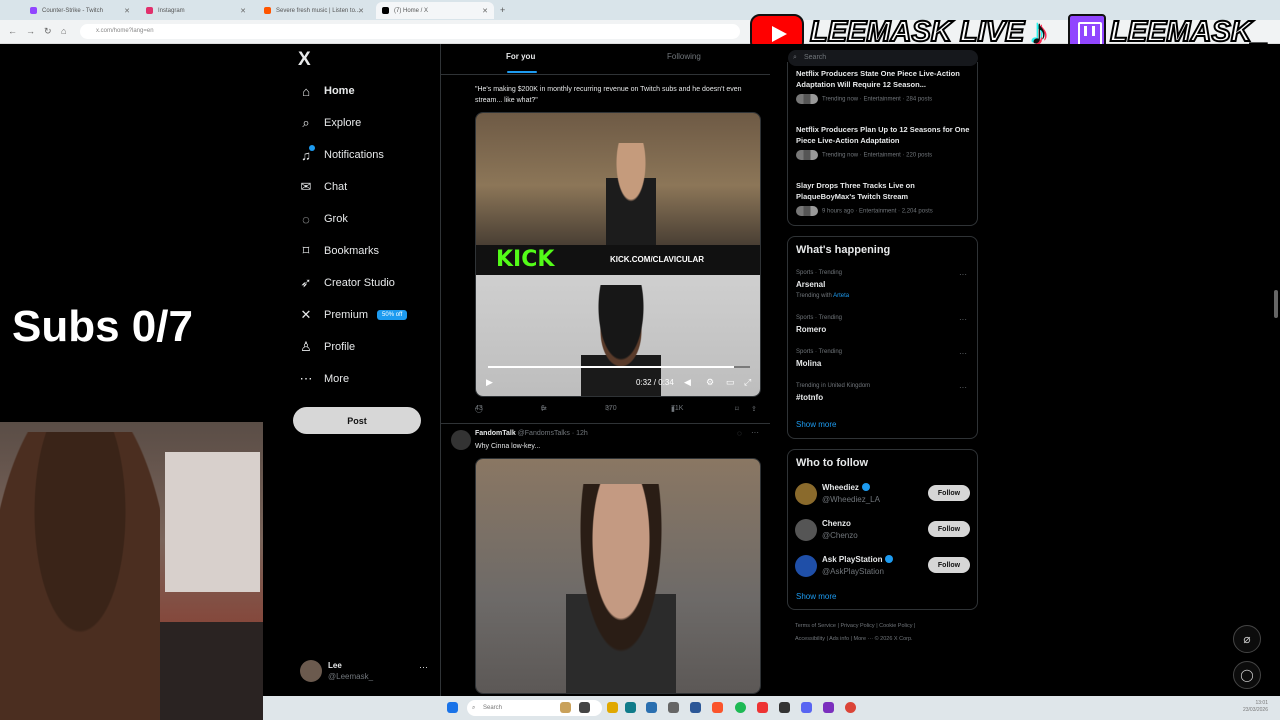  I want to click on browser-tab: Severe fresh music | Listen to... ✕, so click(314, 10).